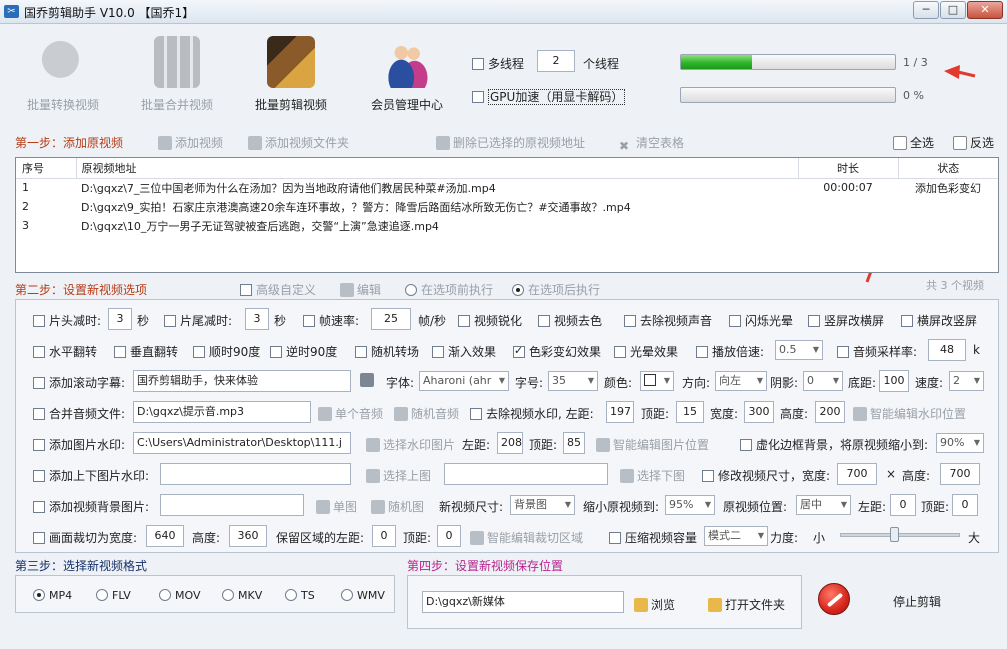  Describe the element at coordinates (532, 413) in the screenshot. I see `remove-watermark-checkbox: 去除视频水印, 左距:` at that location.